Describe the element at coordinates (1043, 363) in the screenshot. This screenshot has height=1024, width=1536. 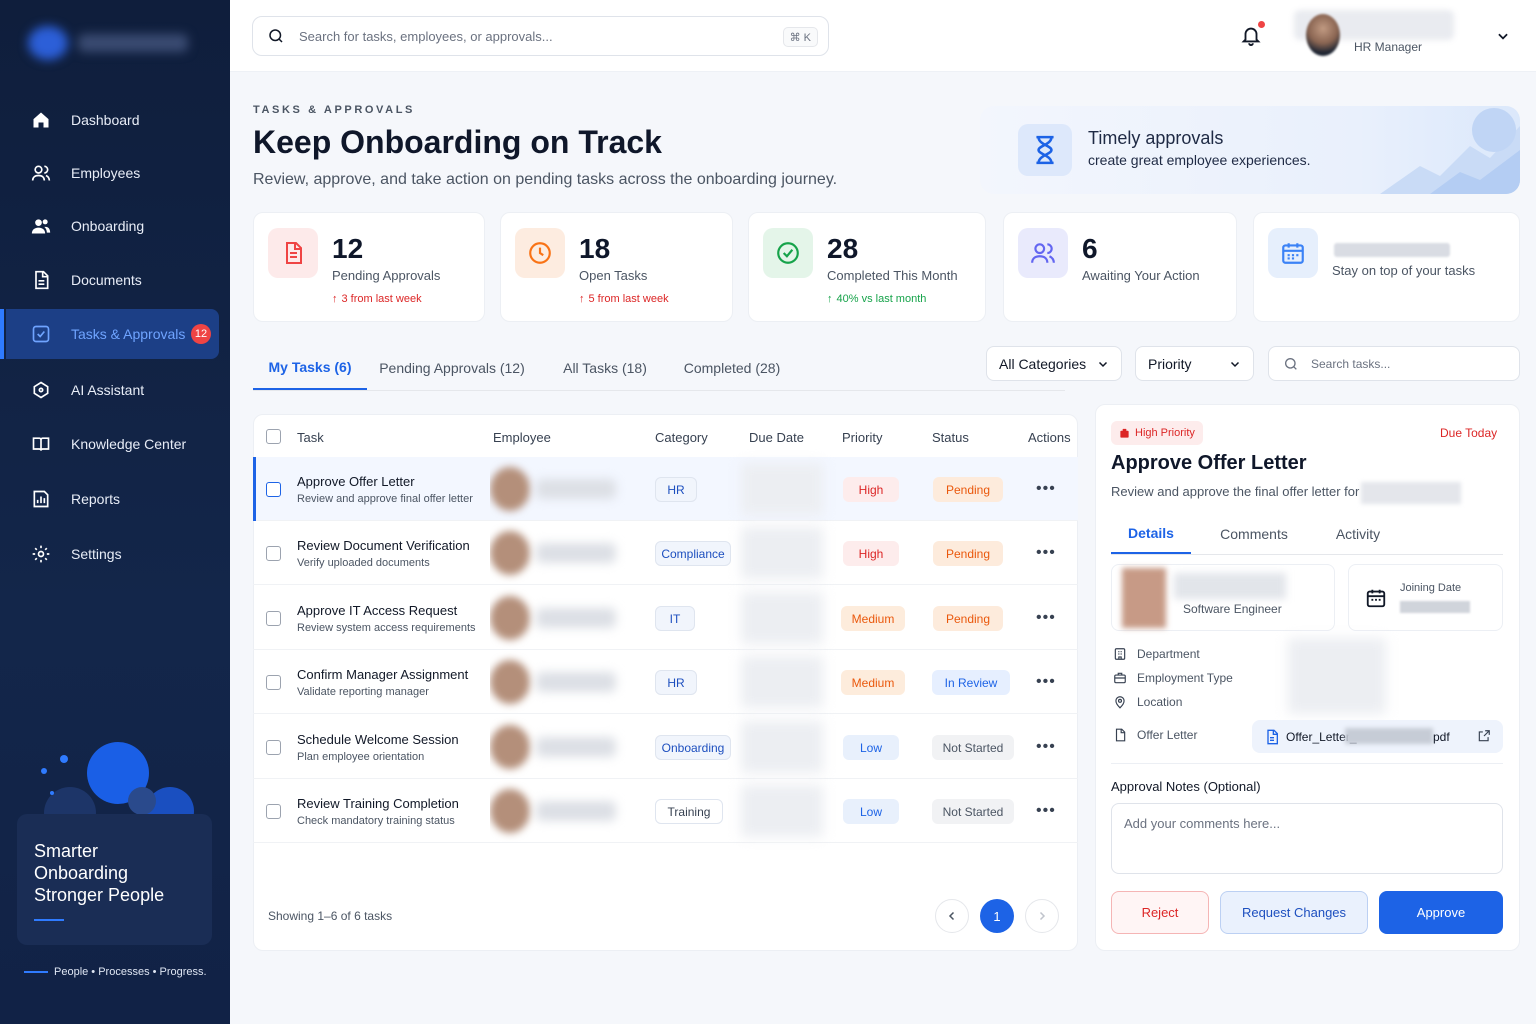
I see `category-dropdown-value: All Categories` at that location.